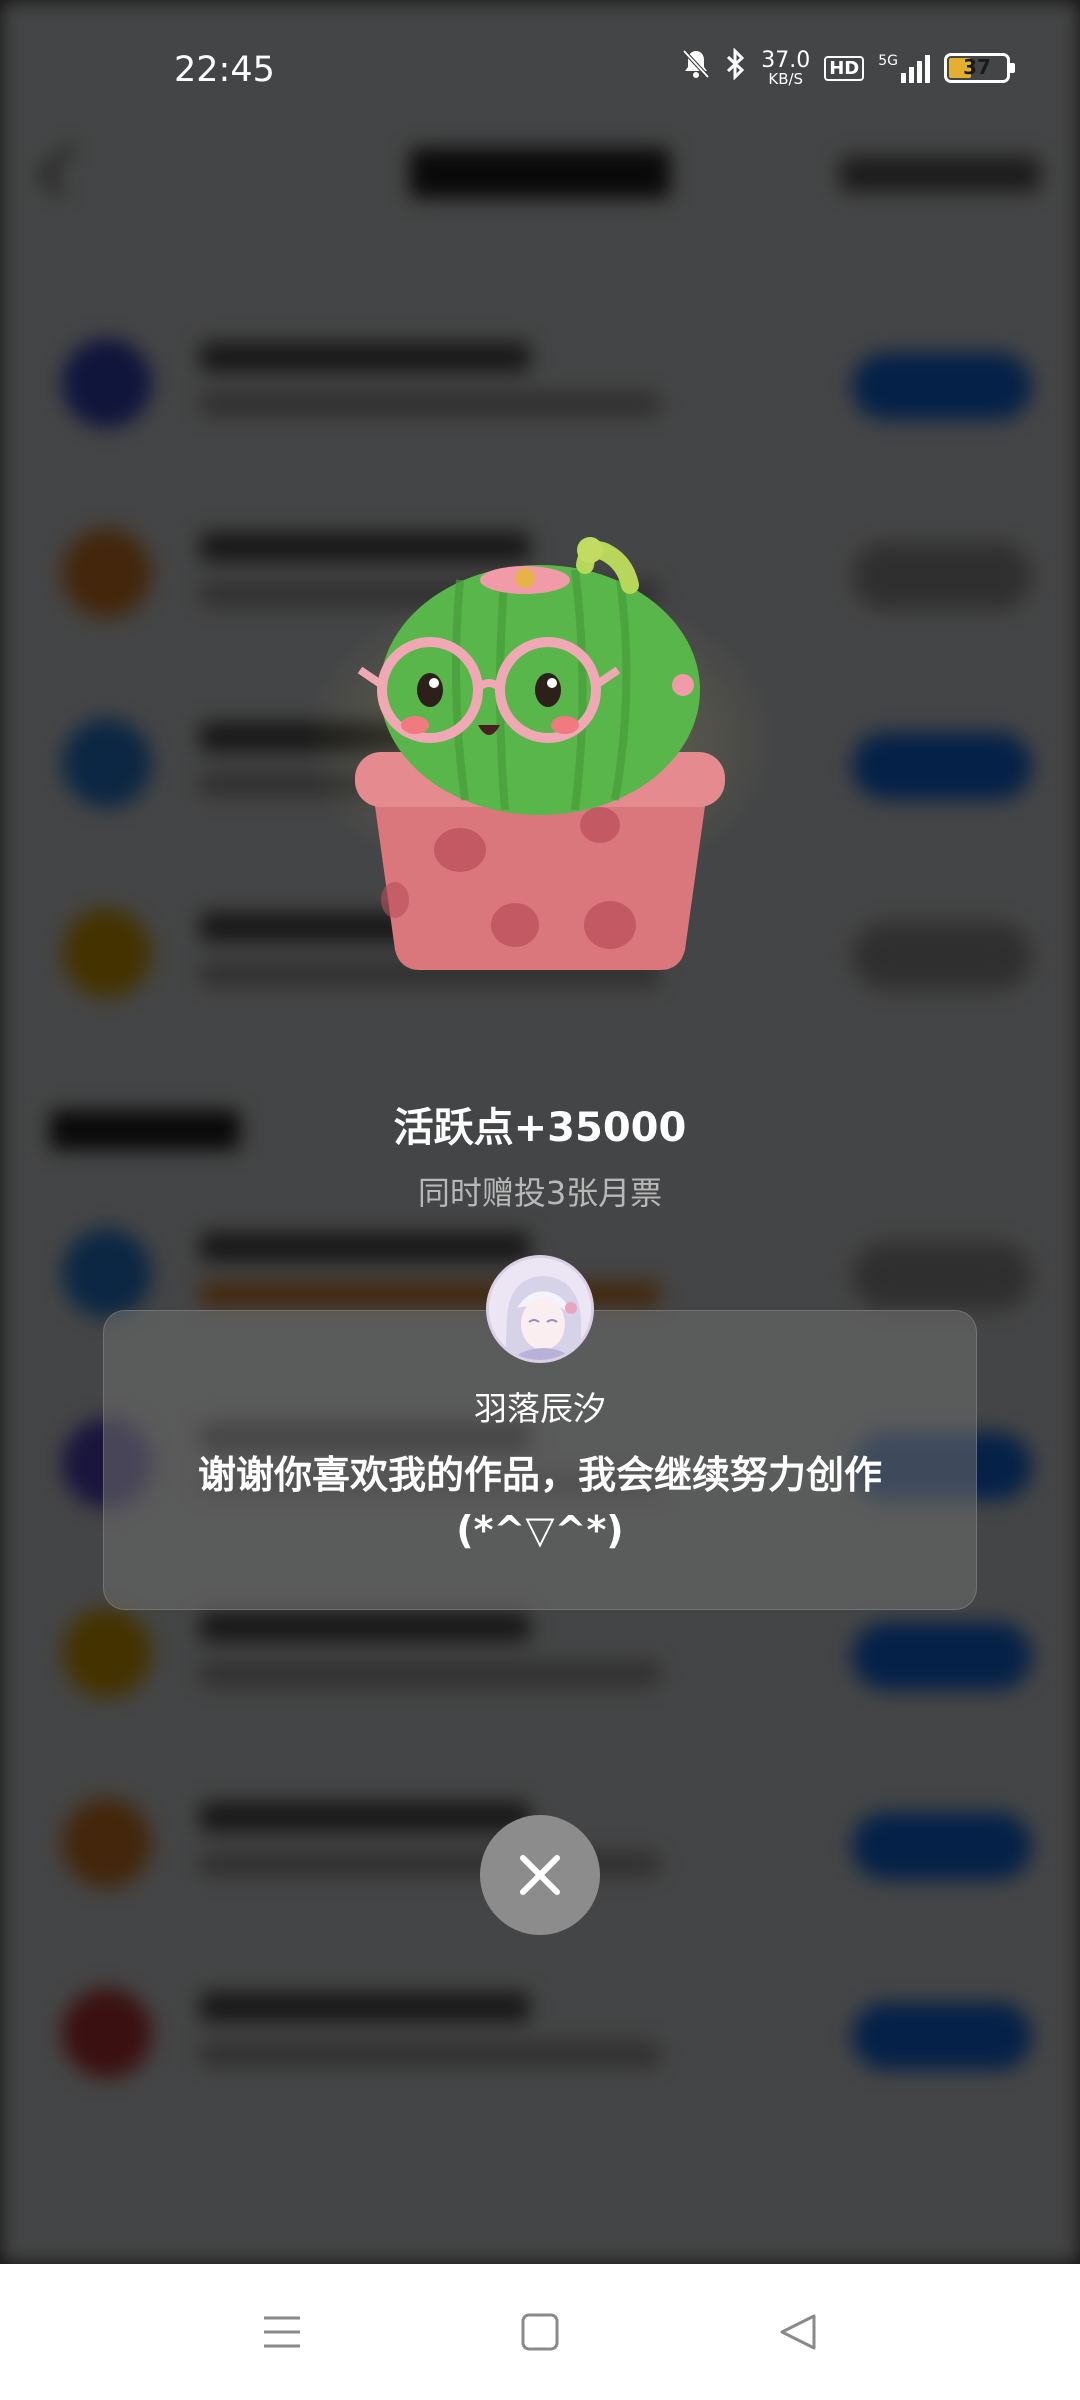 The image size is (1080, 2400). Describe the element at coordinates (282, 2332) in the screenshot. I see `menu-icon` at that location.